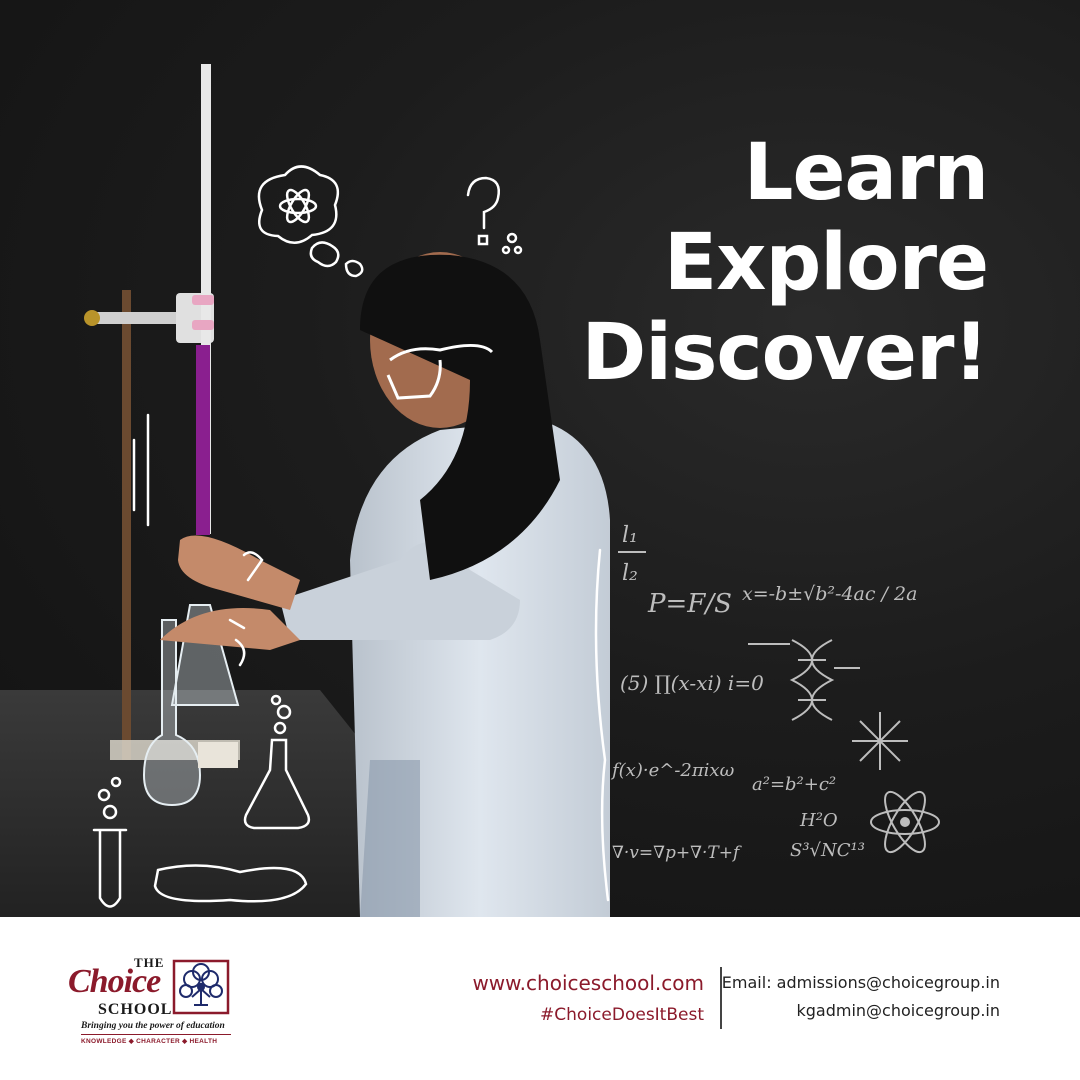 This screenshot has height=1080, width=1080. Describe the element at coordinates (114, 981) in the screenshot. I see `logo-choice: Choice` at that location.